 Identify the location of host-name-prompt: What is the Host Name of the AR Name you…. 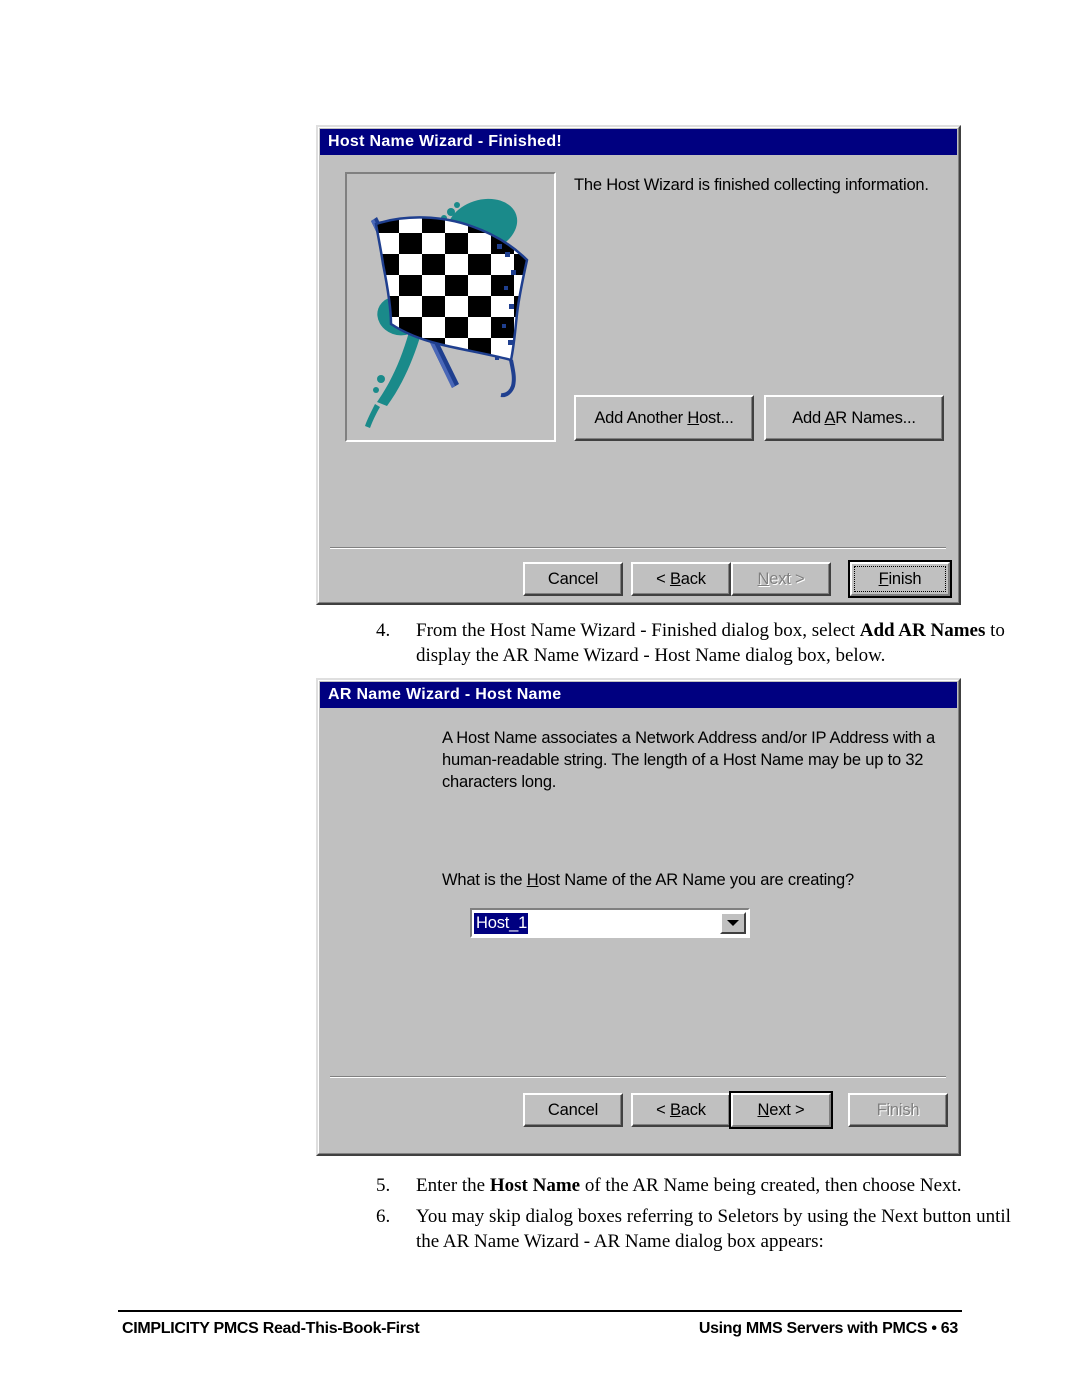
(648, 880).